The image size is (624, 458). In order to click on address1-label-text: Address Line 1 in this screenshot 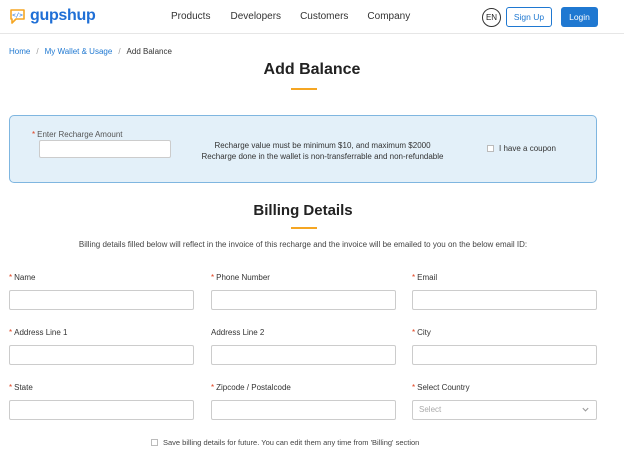, I will do `click(41, 332)`.